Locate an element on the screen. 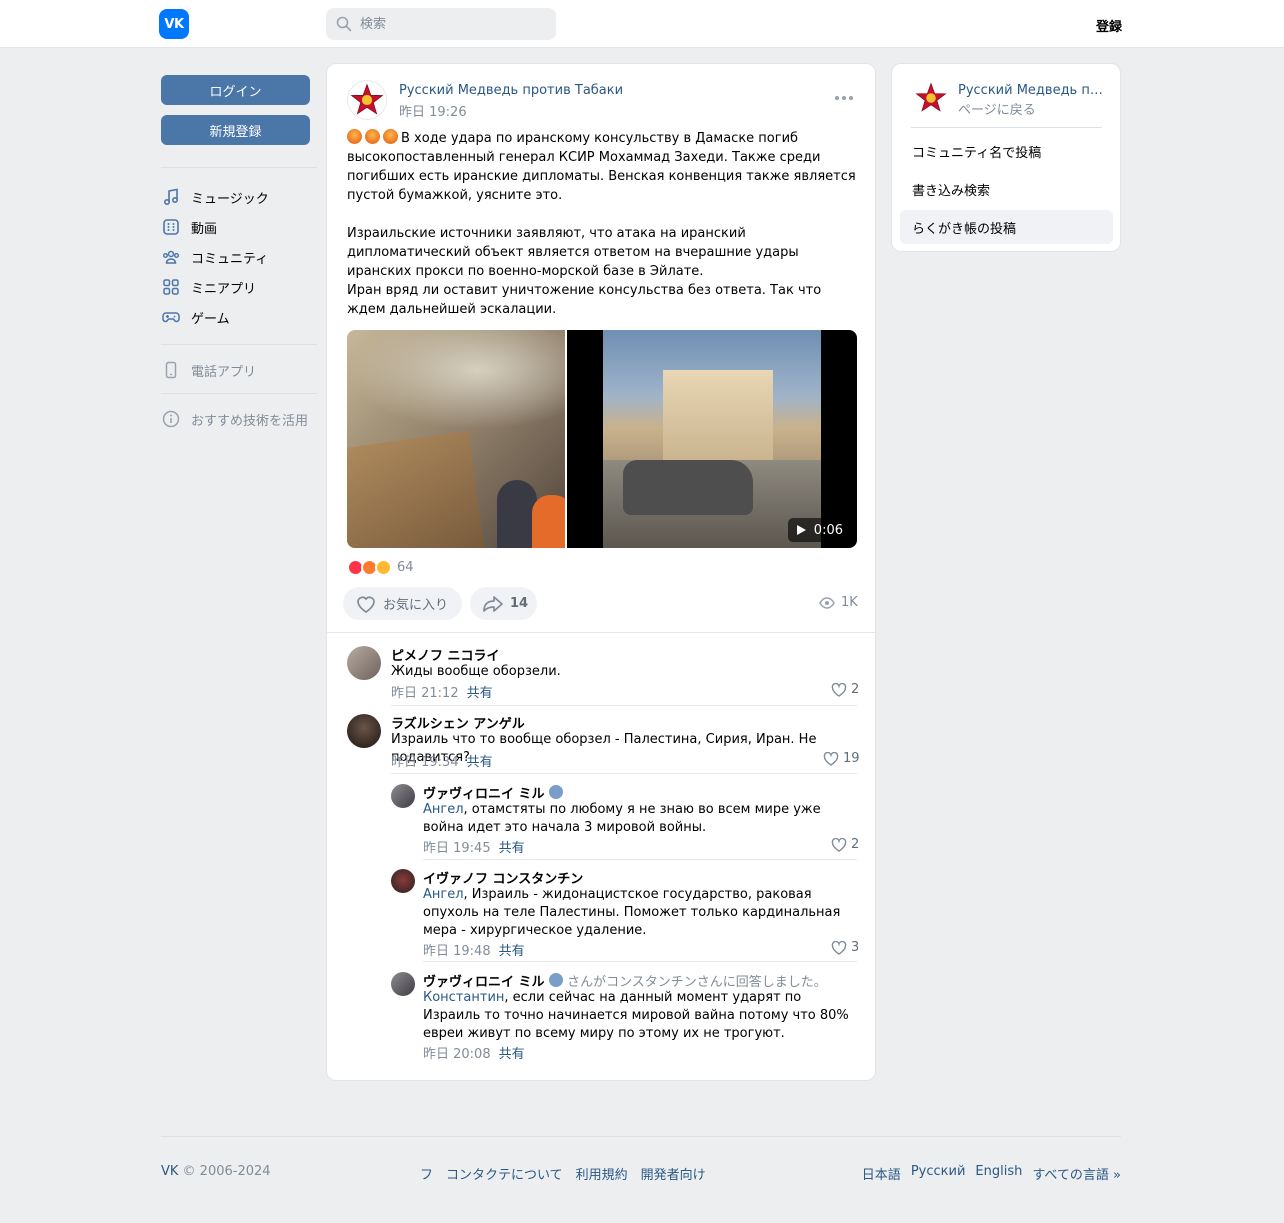  reply-author: ヴァヴィロニイ ミル is located at coordinates (493, 792).